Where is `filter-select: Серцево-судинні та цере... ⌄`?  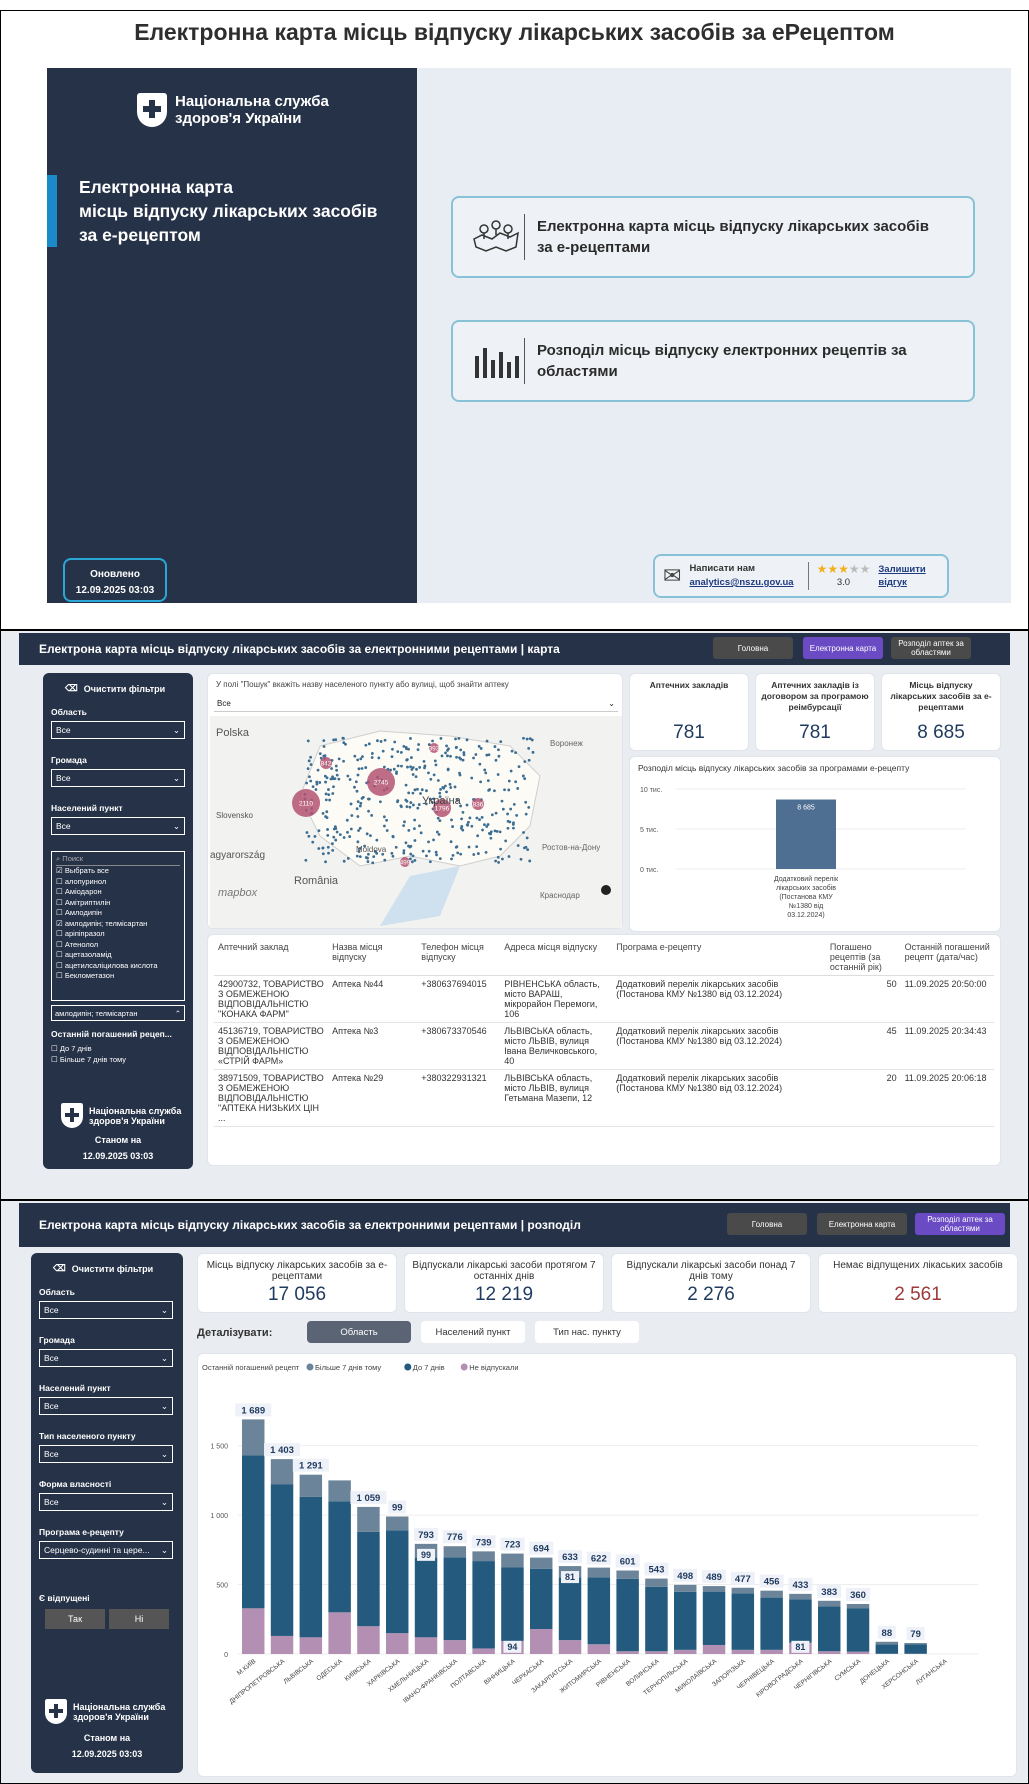
filter-select: Серцево-судинні та цере... ⌄ is located at coordinates (106, 1550).